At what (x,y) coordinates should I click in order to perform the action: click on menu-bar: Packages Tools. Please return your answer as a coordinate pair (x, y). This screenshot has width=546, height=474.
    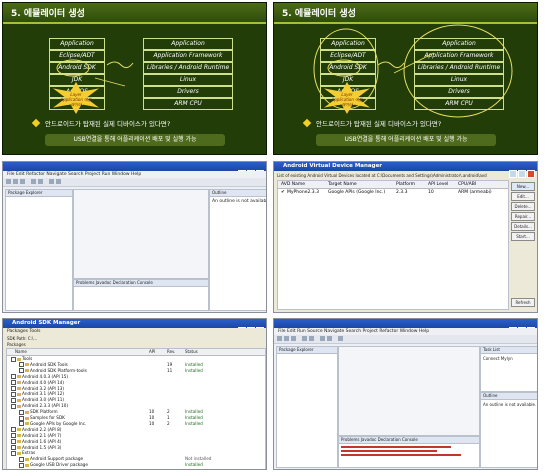
    Looking at the image, I should click on (134, 331).